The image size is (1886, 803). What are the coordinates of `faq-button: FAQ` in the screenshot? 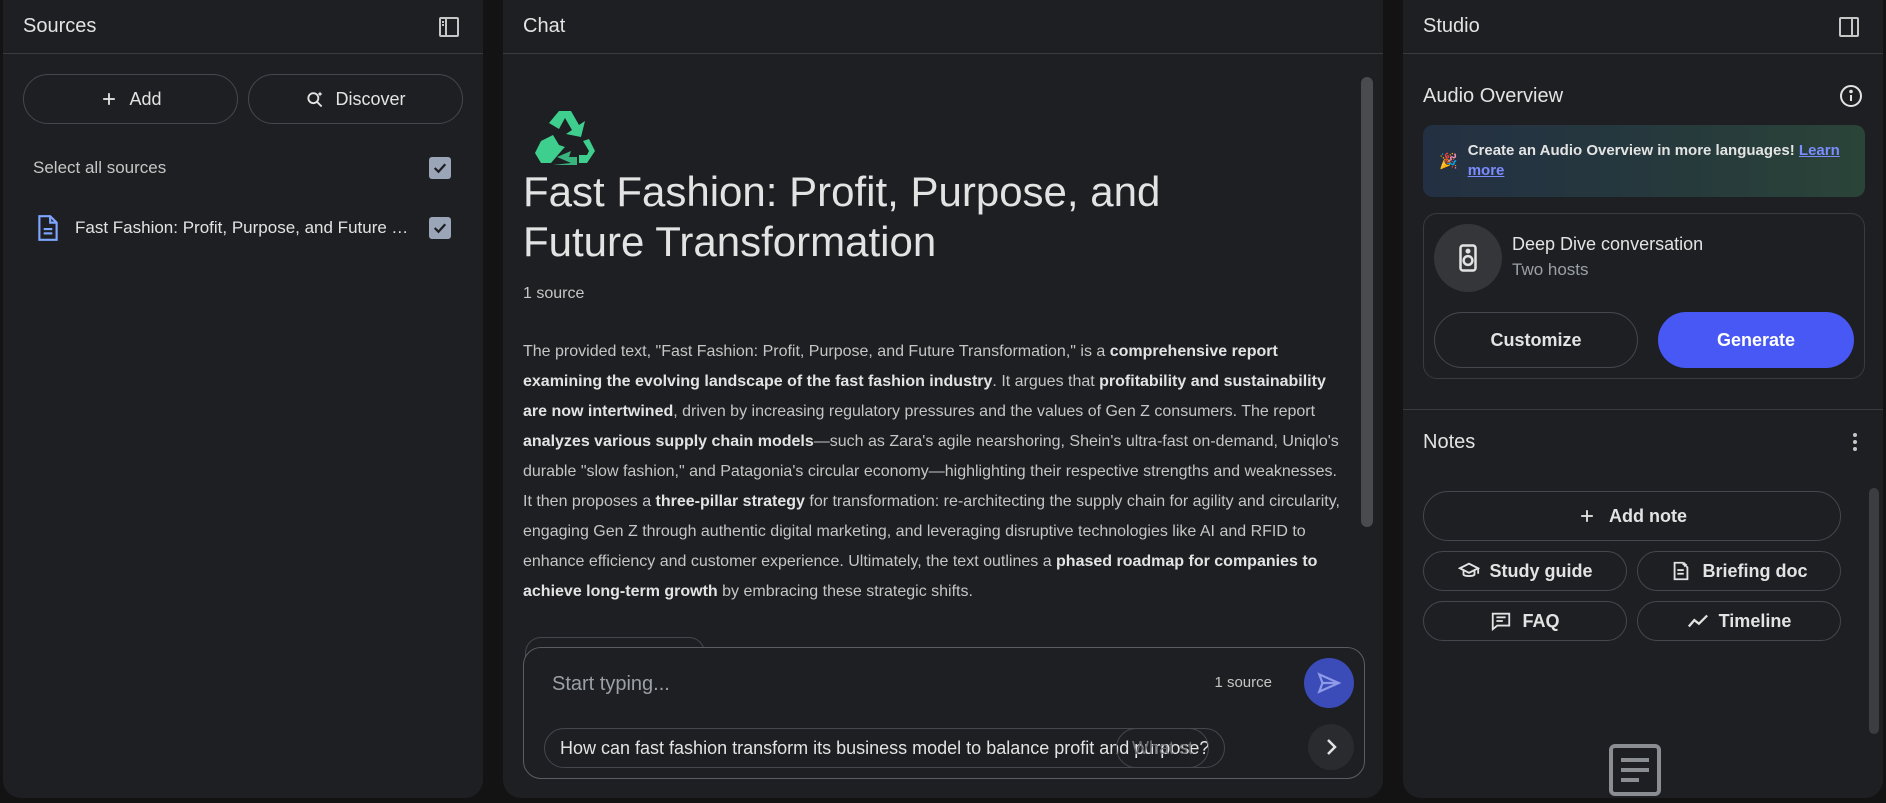 It's located at (1525, 621).